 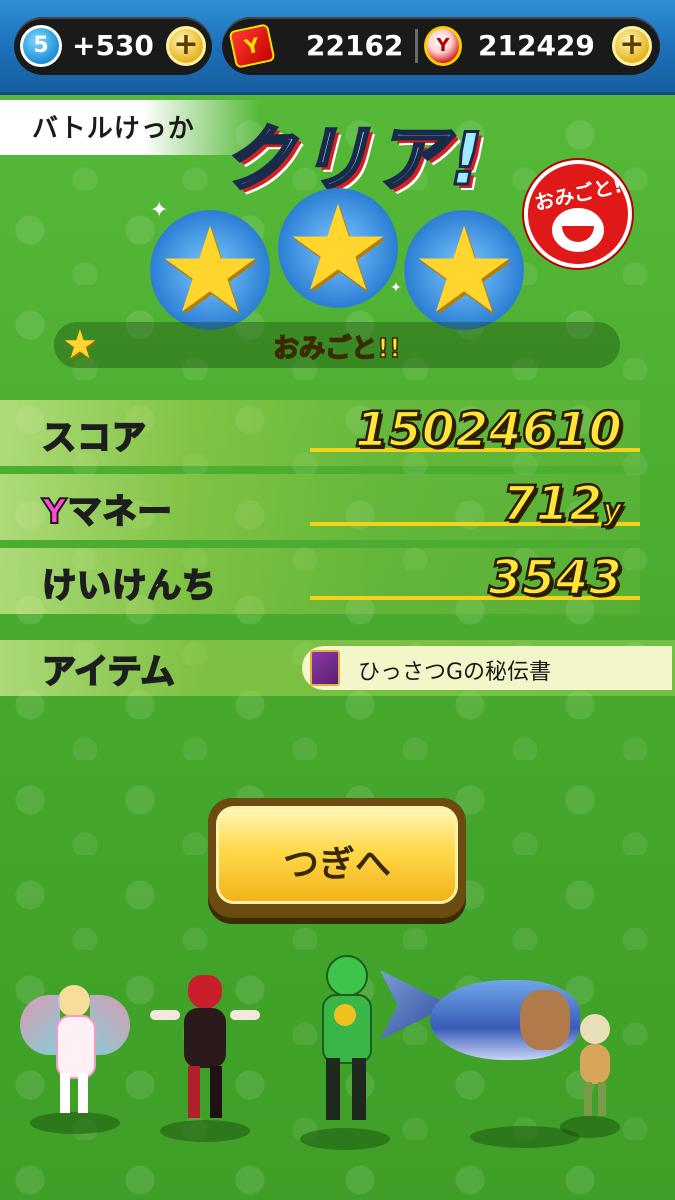 I want to click on character-angel, so click(x=75, y=1047).